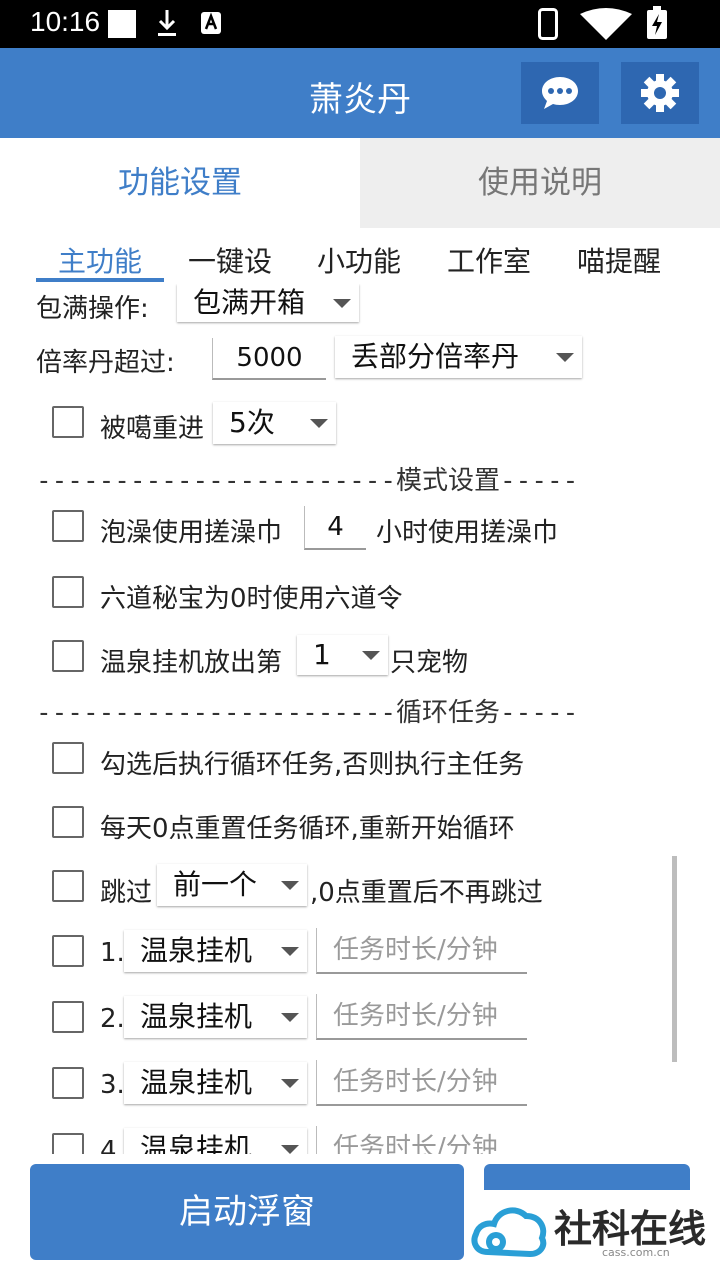  Describe the element at coordinates (421, 1017) in the screenshot. I see `task-2-duration-input: 任务时长/分钟` at that location.